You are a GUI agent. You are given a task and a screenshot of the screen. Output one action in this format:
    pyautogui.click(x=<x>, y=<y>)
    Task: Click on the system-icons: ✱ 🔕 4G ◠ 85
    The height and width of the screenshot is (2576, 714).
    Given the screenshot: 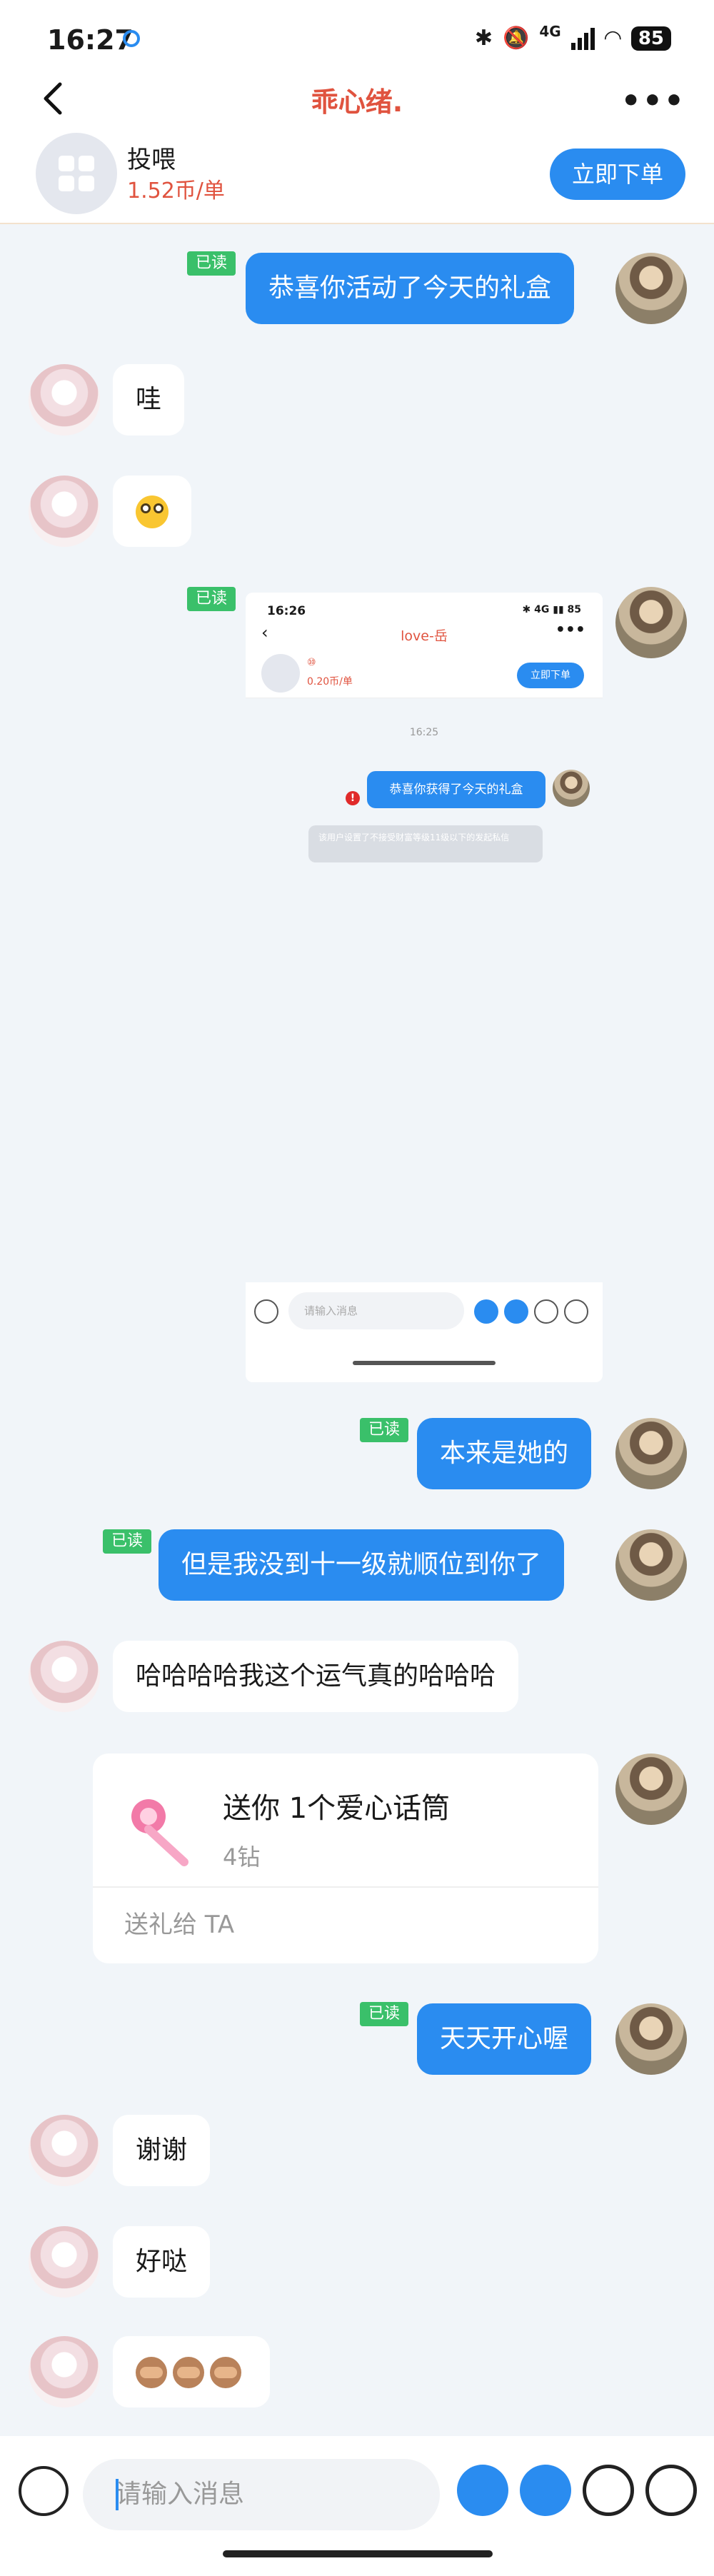 What is the action you would take?
    pyautogui.click(x=572, y=36)
    